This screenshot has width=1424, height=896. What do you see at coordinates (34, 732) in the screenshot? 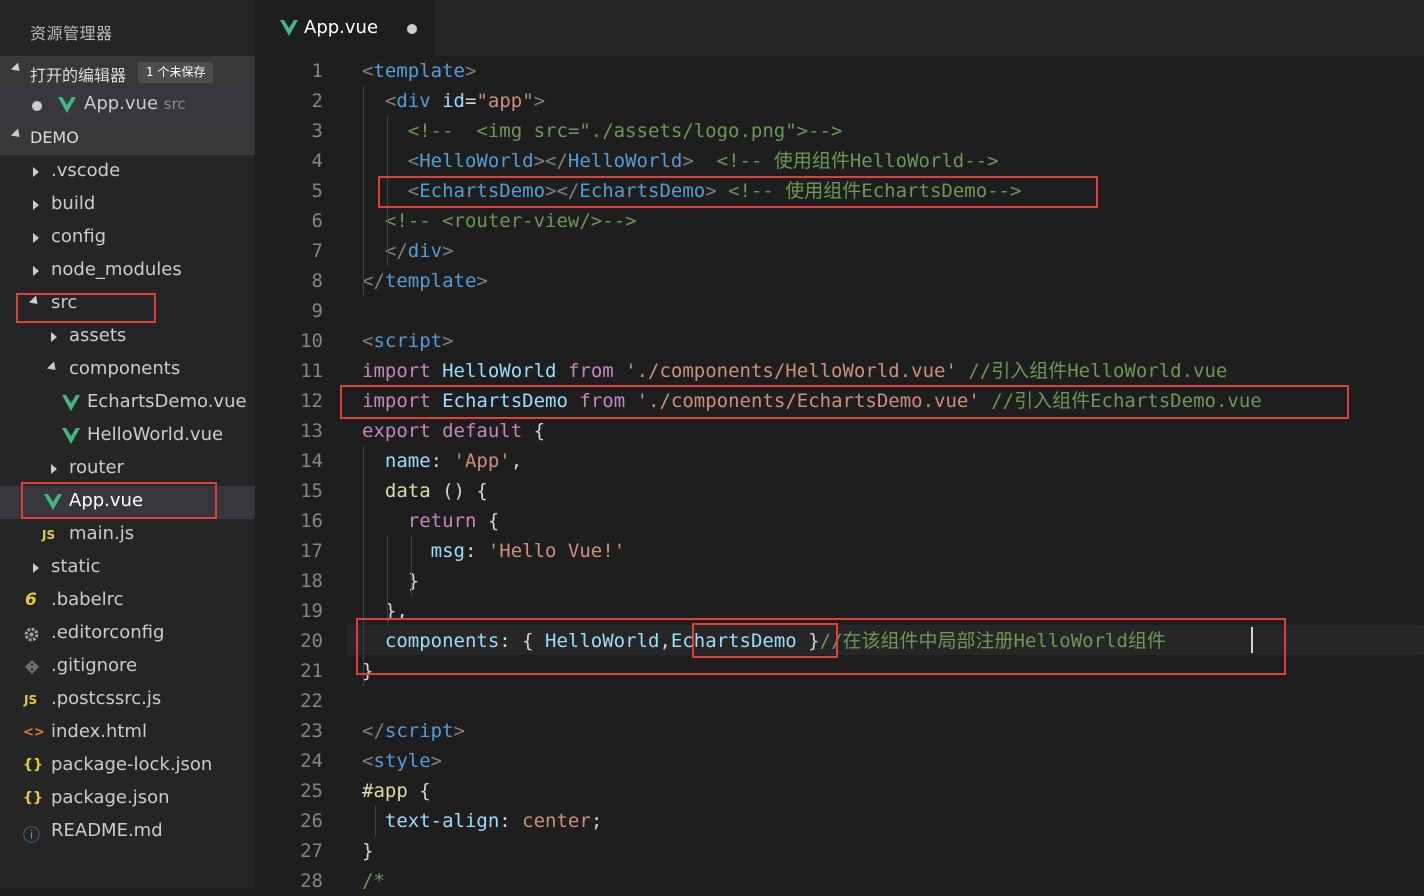
I see `html-file-icon: <>` at bounding box center [34, 732].